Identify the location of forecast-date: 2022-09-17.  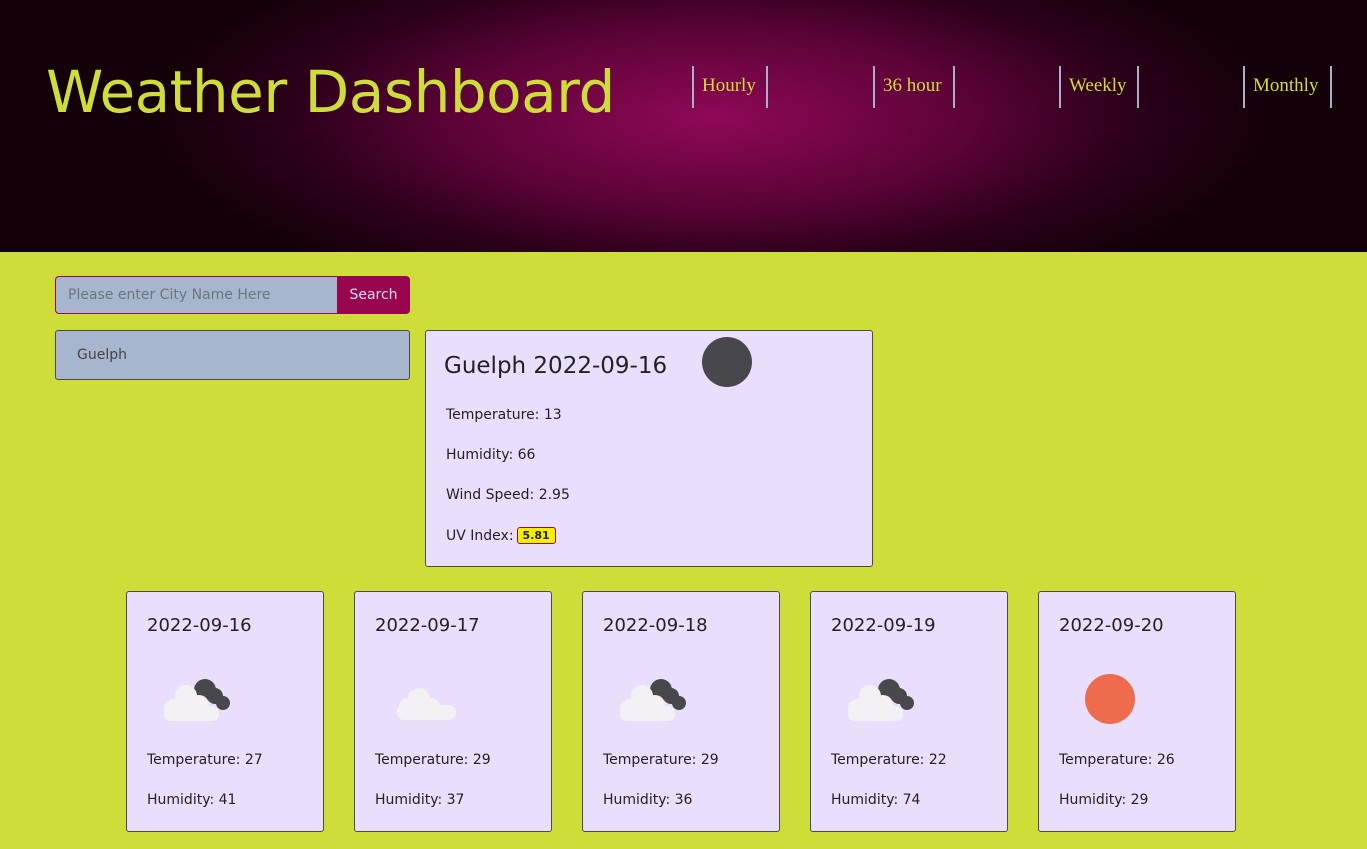
(427, 625).